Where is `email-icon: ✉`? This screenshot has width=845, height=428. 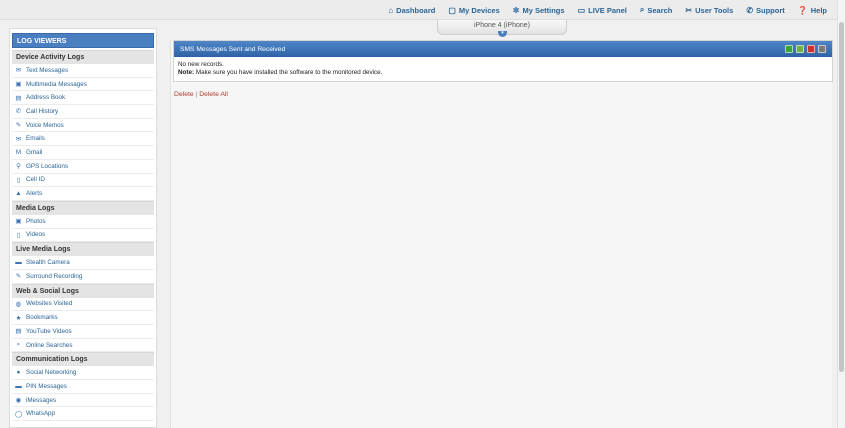
email-icon: ✉ is located at coordinates (18, 139).